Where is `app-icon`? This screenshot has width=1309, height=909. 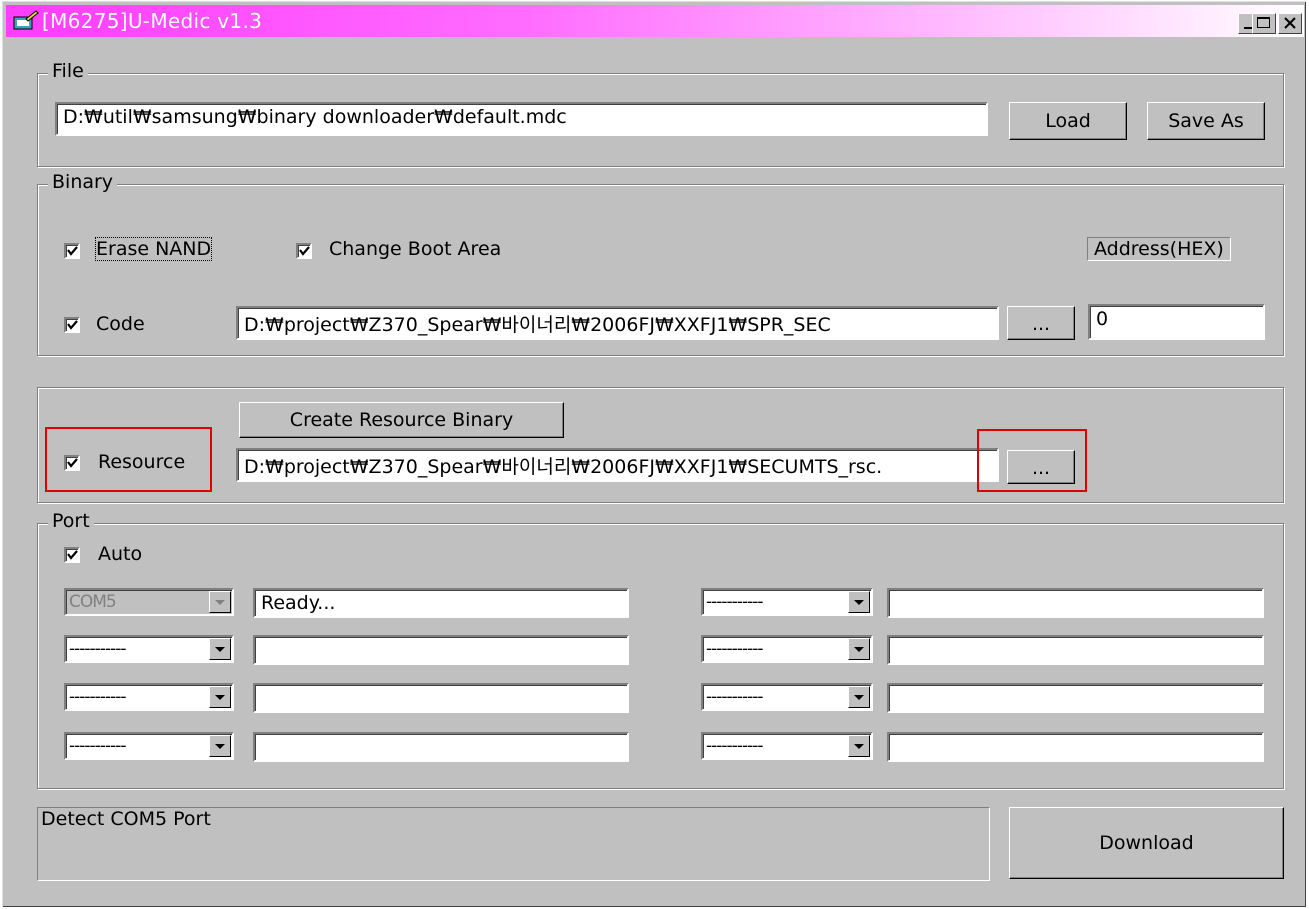
app-icon is located at coordinates (26, 20).